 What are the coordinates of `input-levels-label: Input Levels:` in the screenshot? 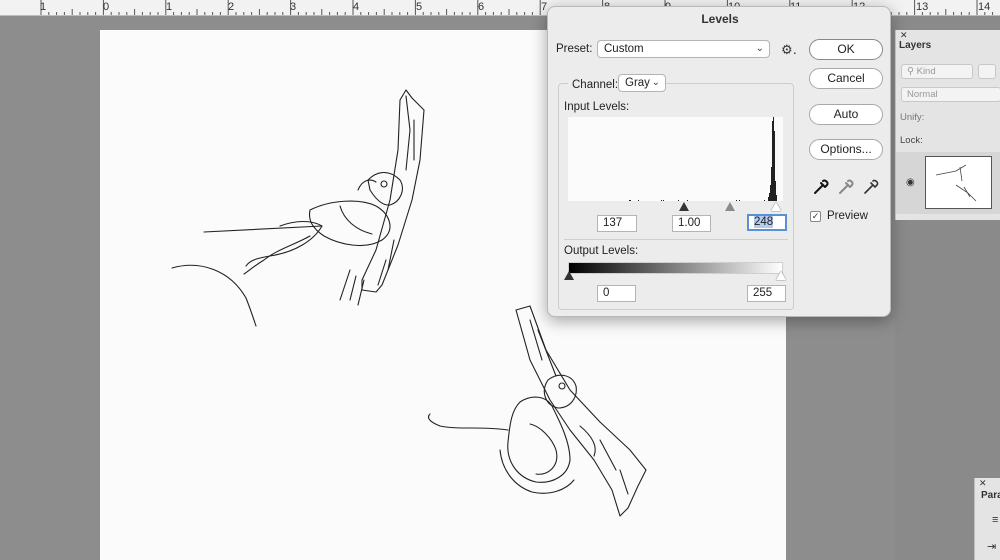 It's located at (596, 107).